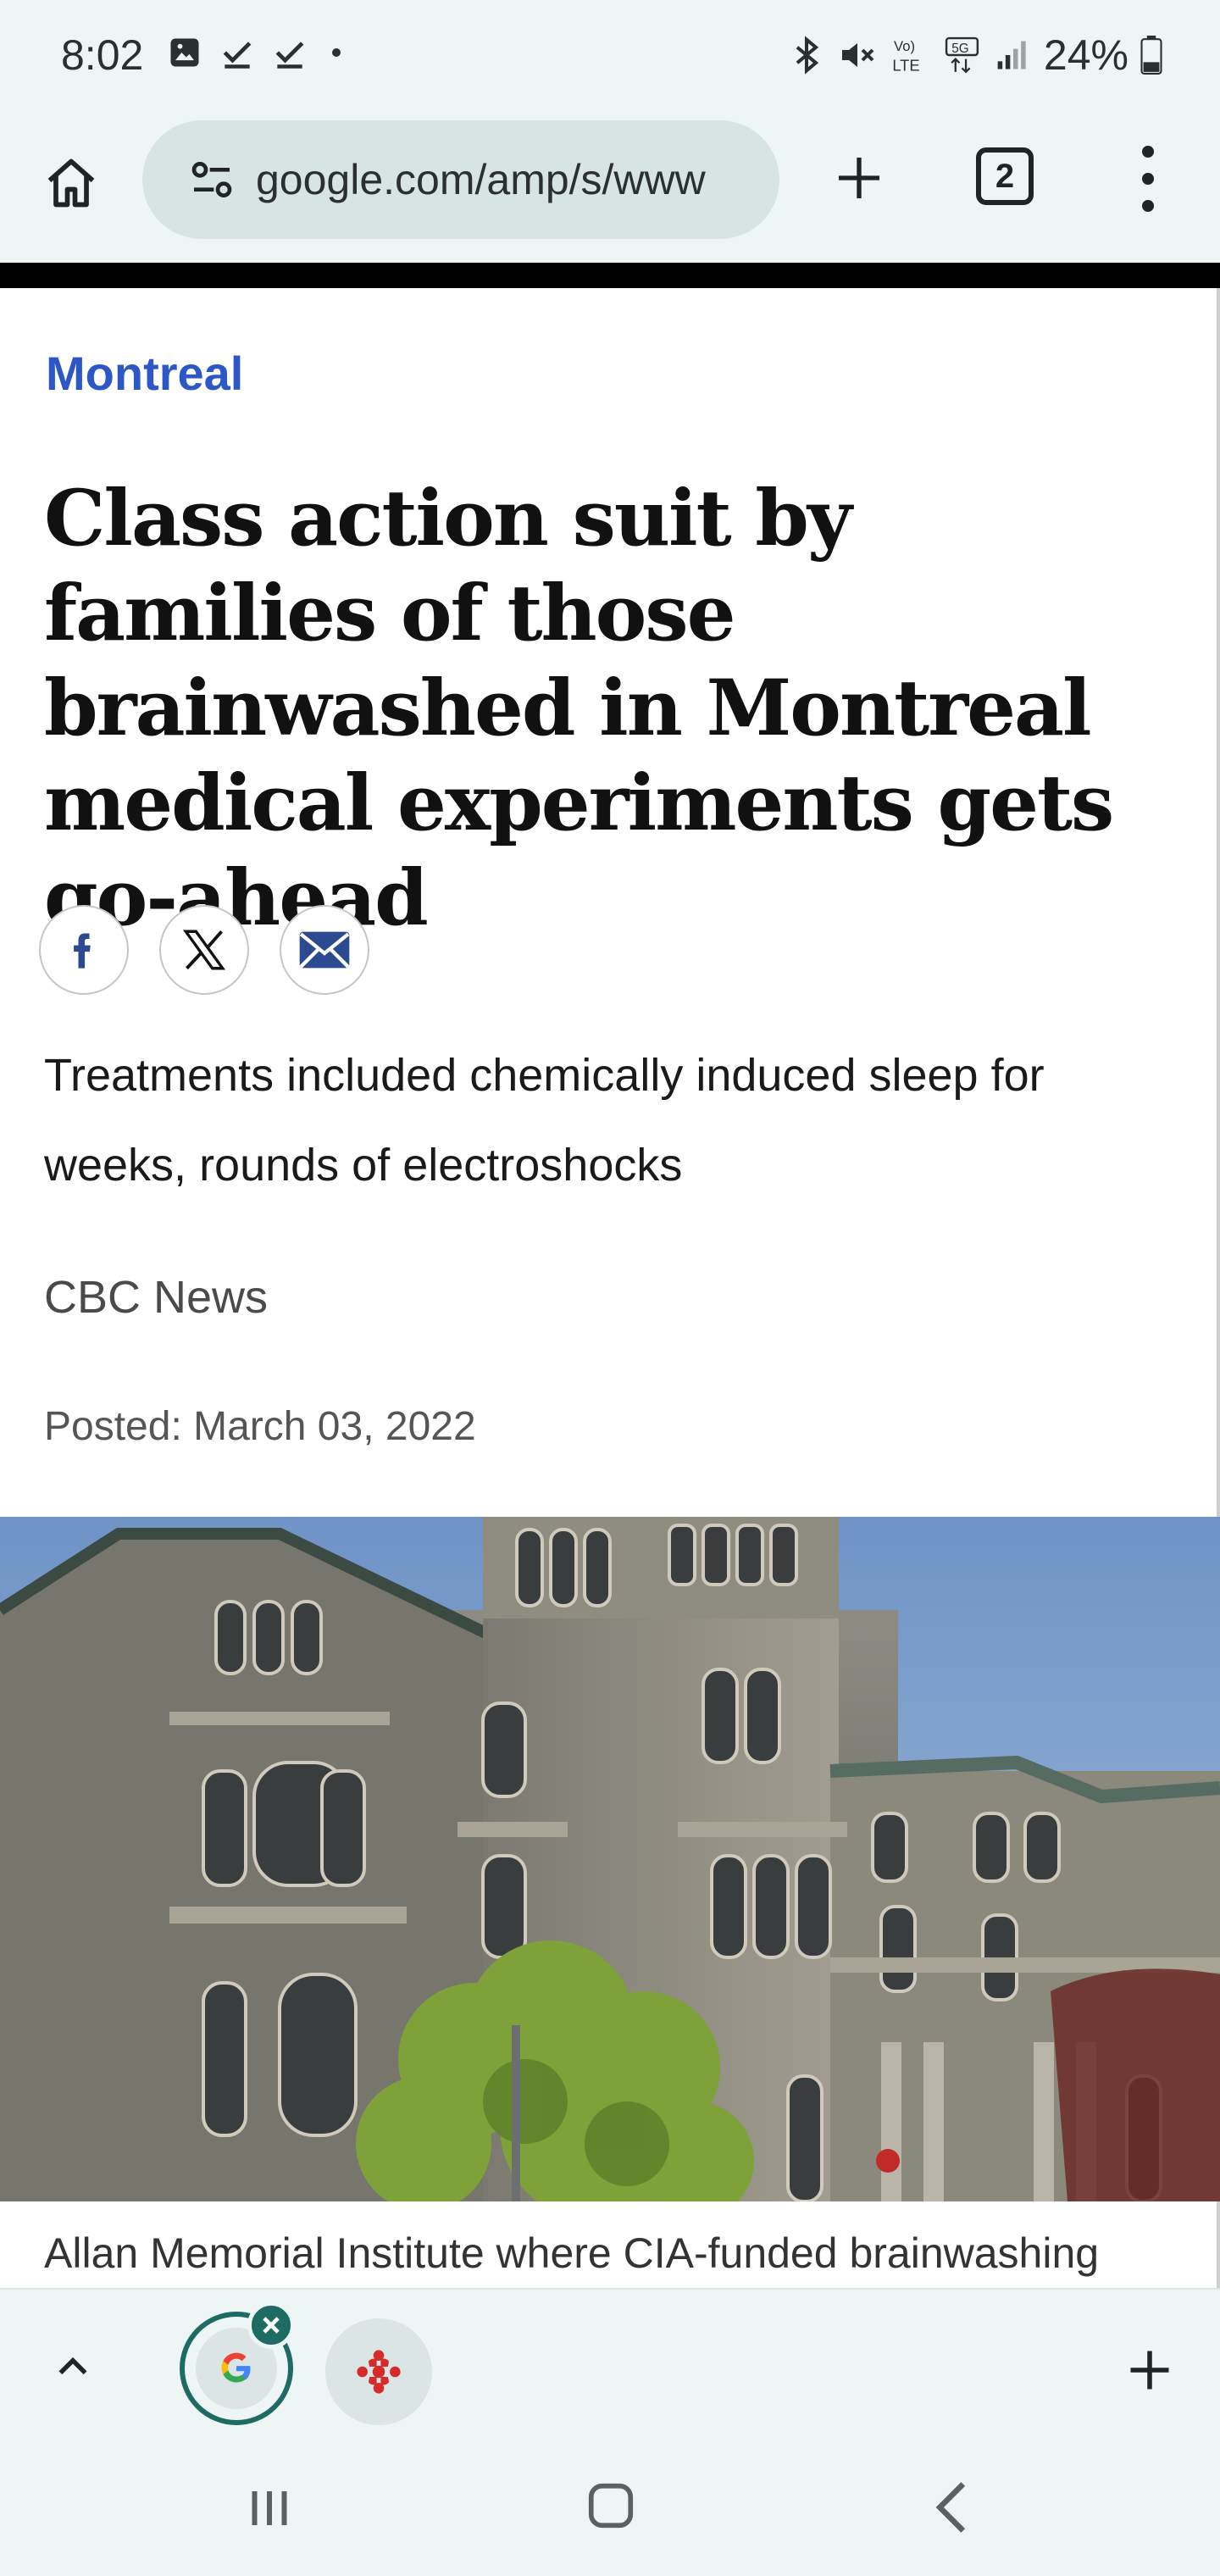  I want to click on share-buttons, so click(204, 950).